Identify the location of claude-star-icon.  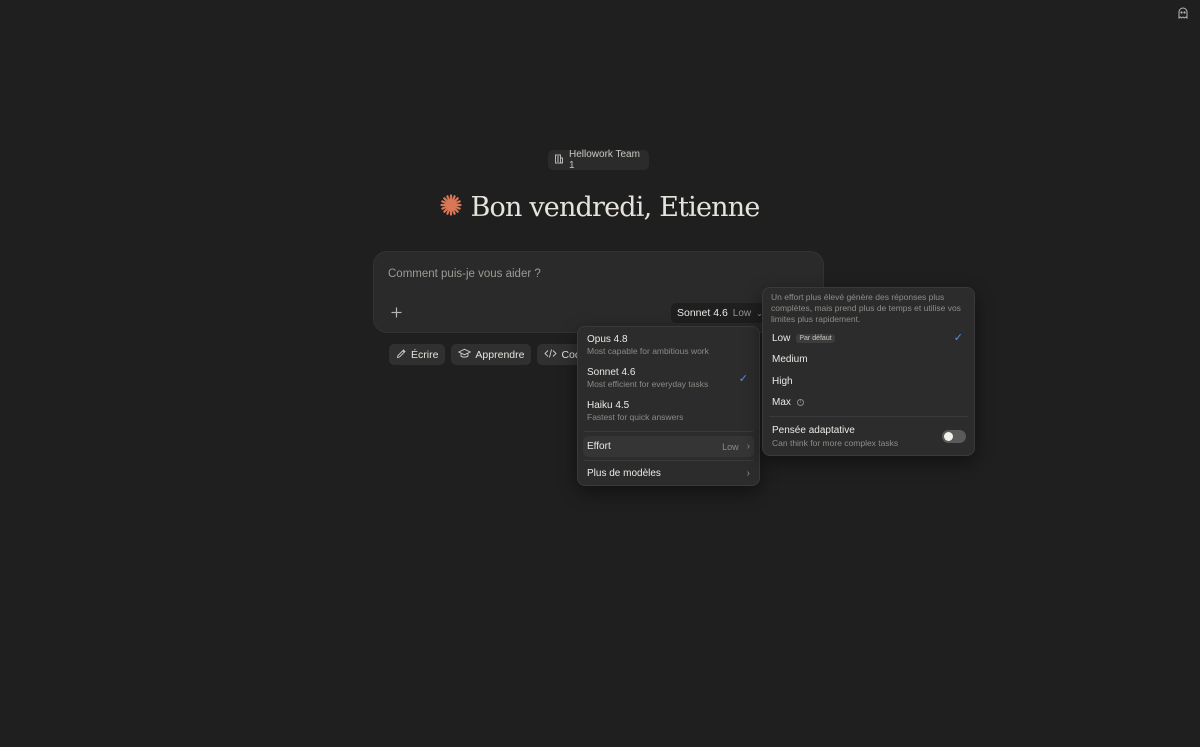
(451, 207).